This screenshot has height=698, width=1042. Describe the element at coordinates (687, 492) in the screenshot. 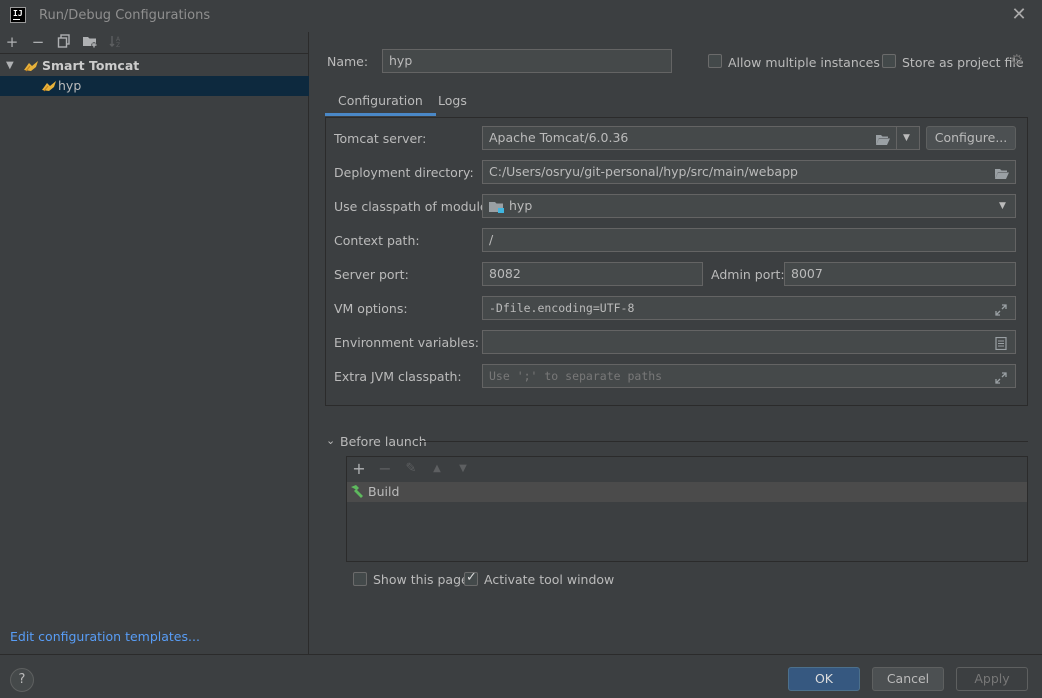

I see `list-item: Build` at that location.